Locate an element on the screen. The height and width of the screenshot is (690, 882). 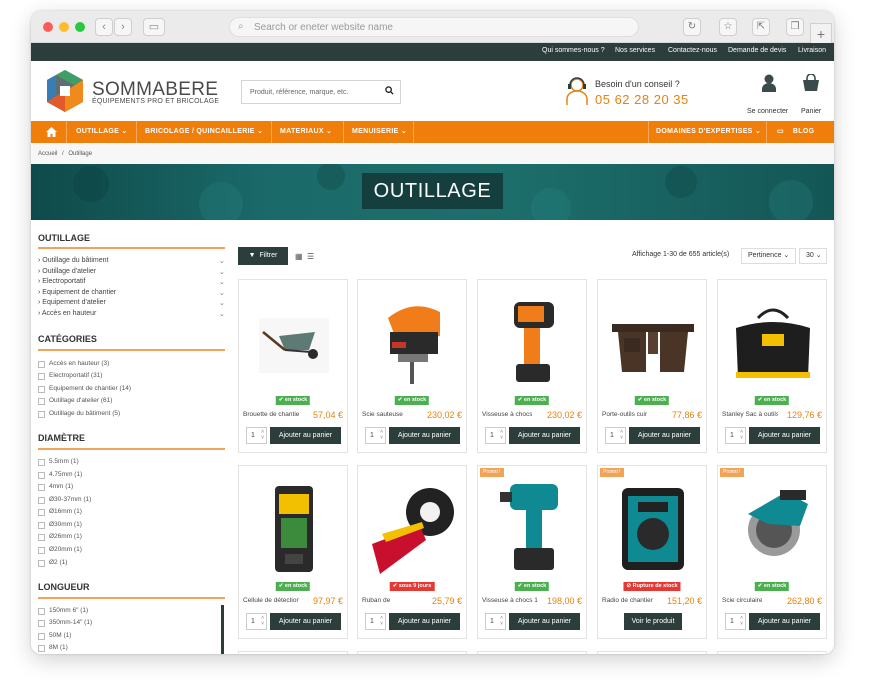
diameter-label: Ø16mm (1) is located at coordinates (65, 511).